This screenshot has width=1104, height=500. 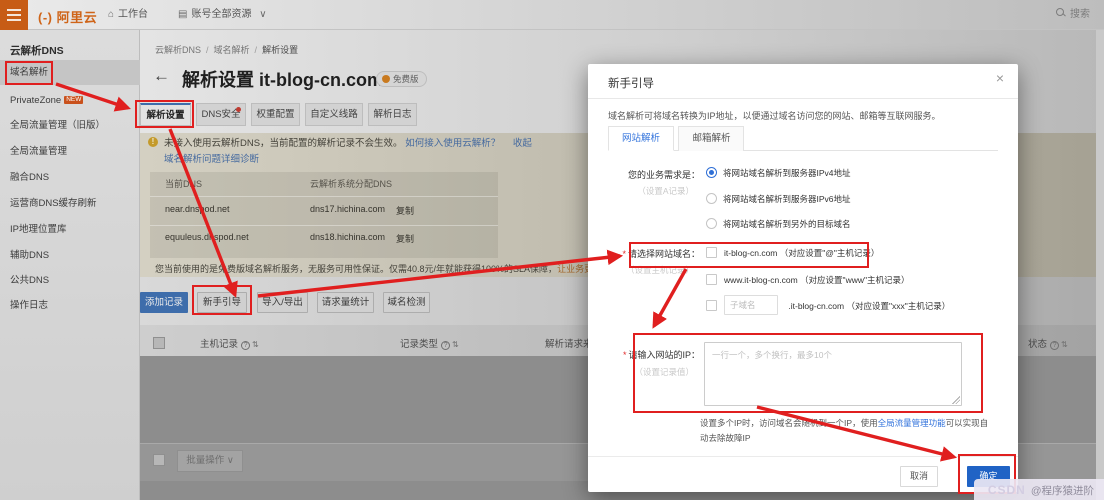 I want to click on dns-assigned-value: dns18.hichina.com, so click(x=348, y=237).